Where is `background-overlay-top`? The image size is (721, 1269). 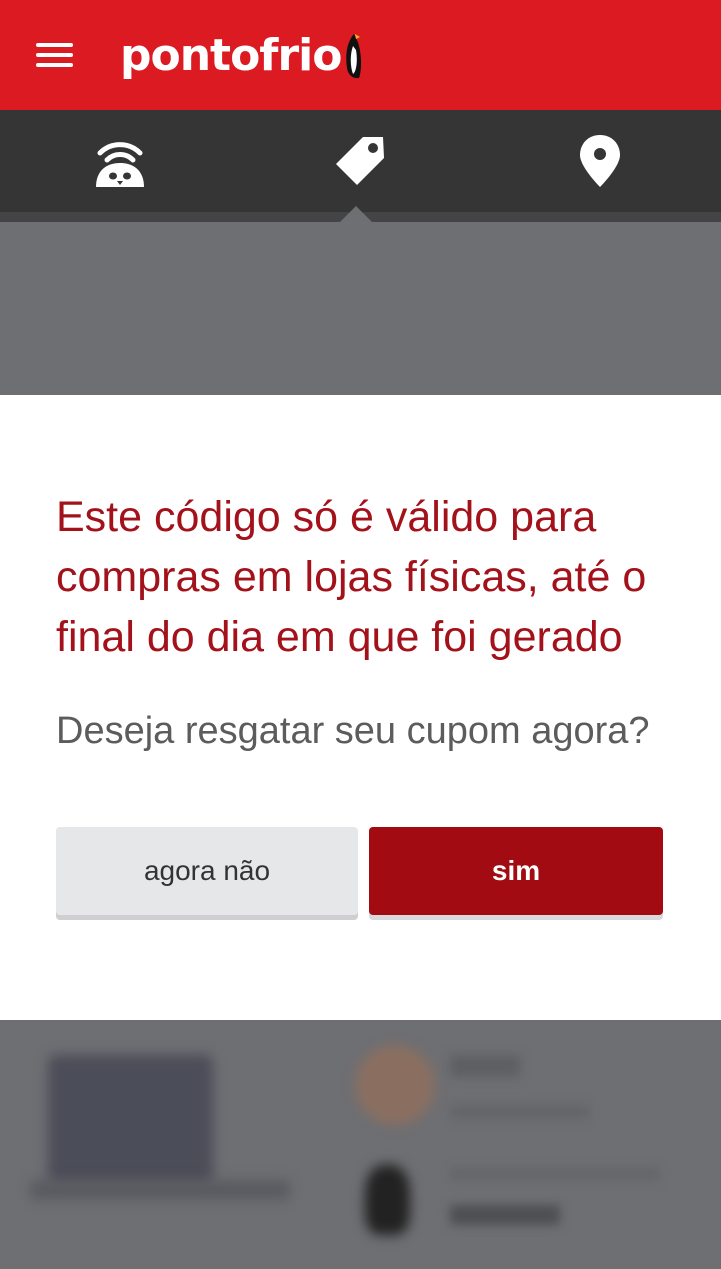
background-overlay-top is located at coordinates (360, 308).